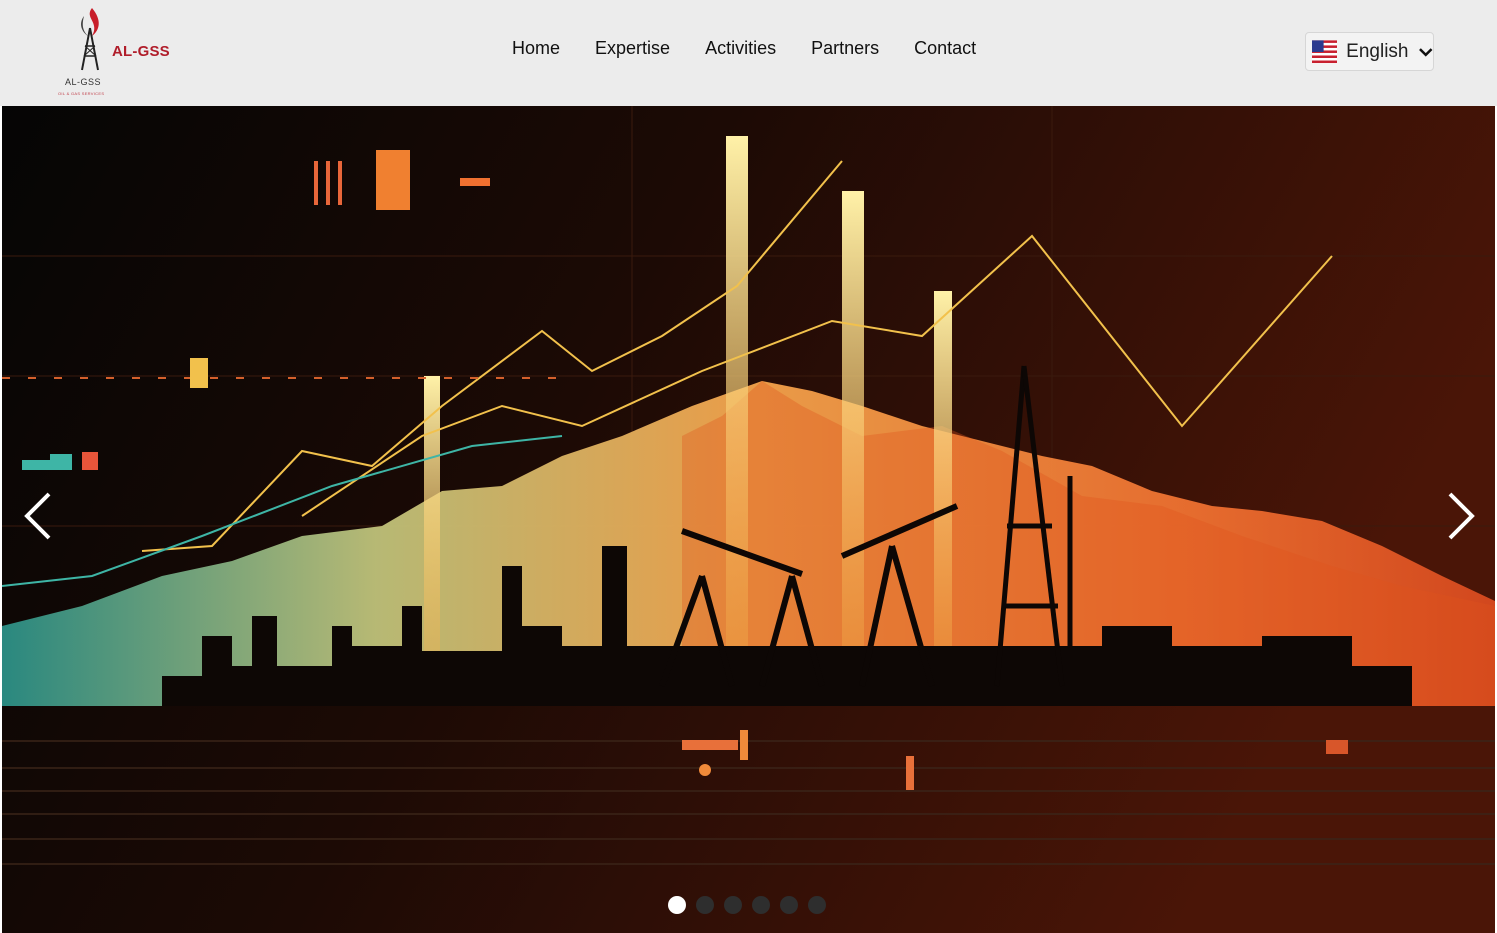  Describe the element at coordinates (747, 905) in the screenshot. I see `carousel-indicators` at that location.